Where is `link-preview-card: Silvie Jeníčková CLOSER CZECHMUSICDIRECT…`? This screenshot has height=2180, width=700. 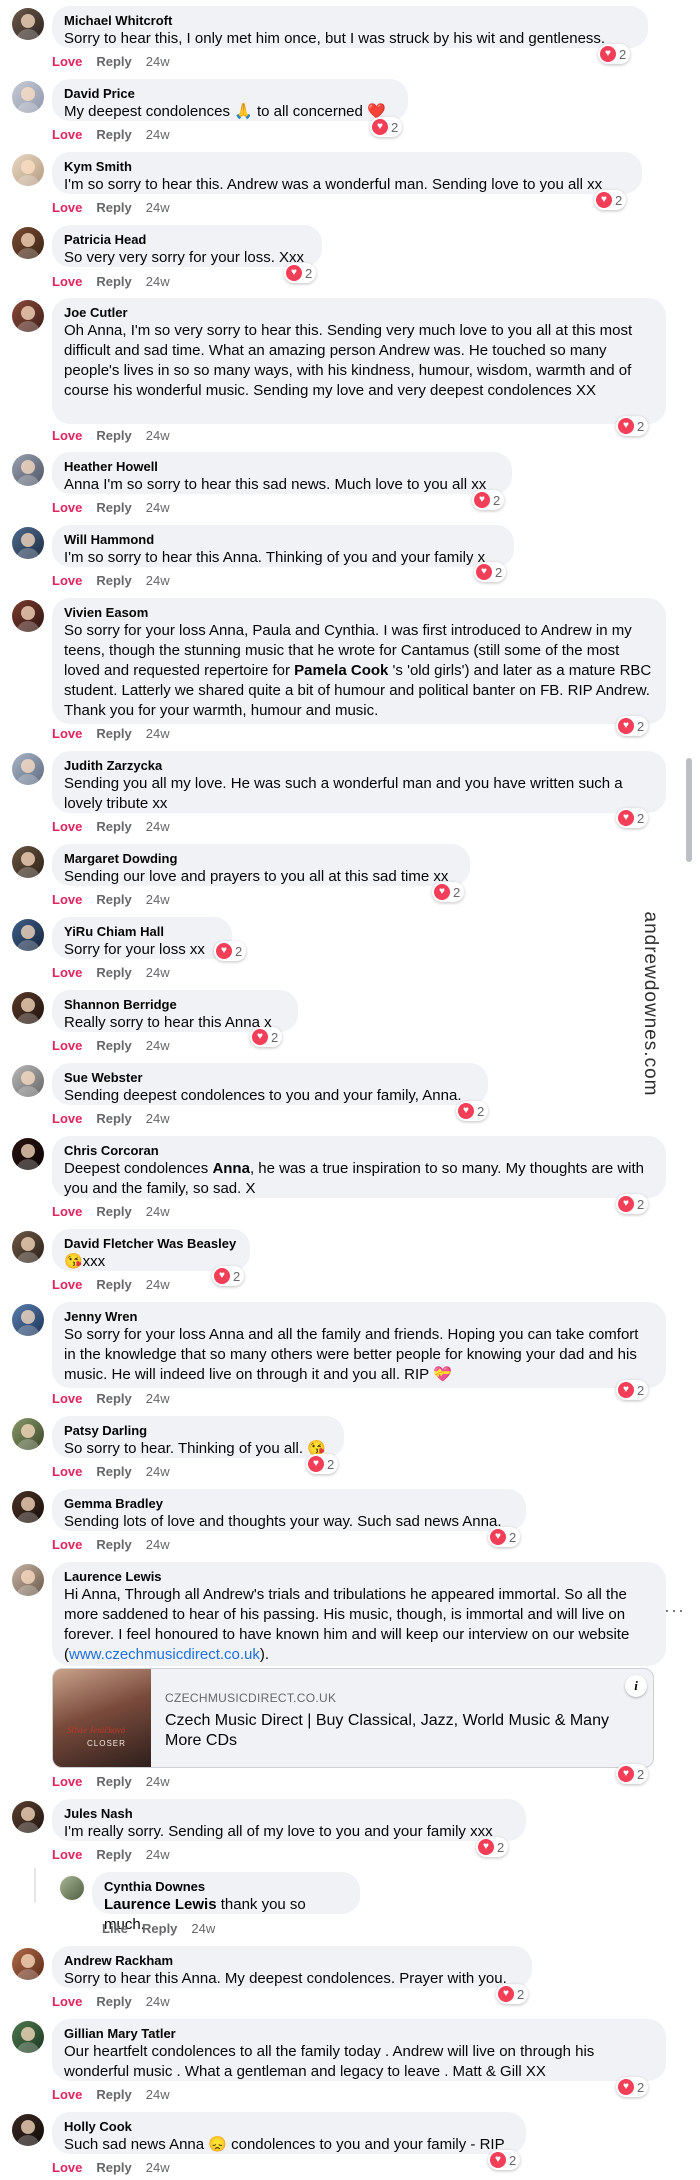
link-preview-card: Silvie Jeníčková CLOSER CZECHMUSICDIRECT… is located at coordinates (353, 1718).